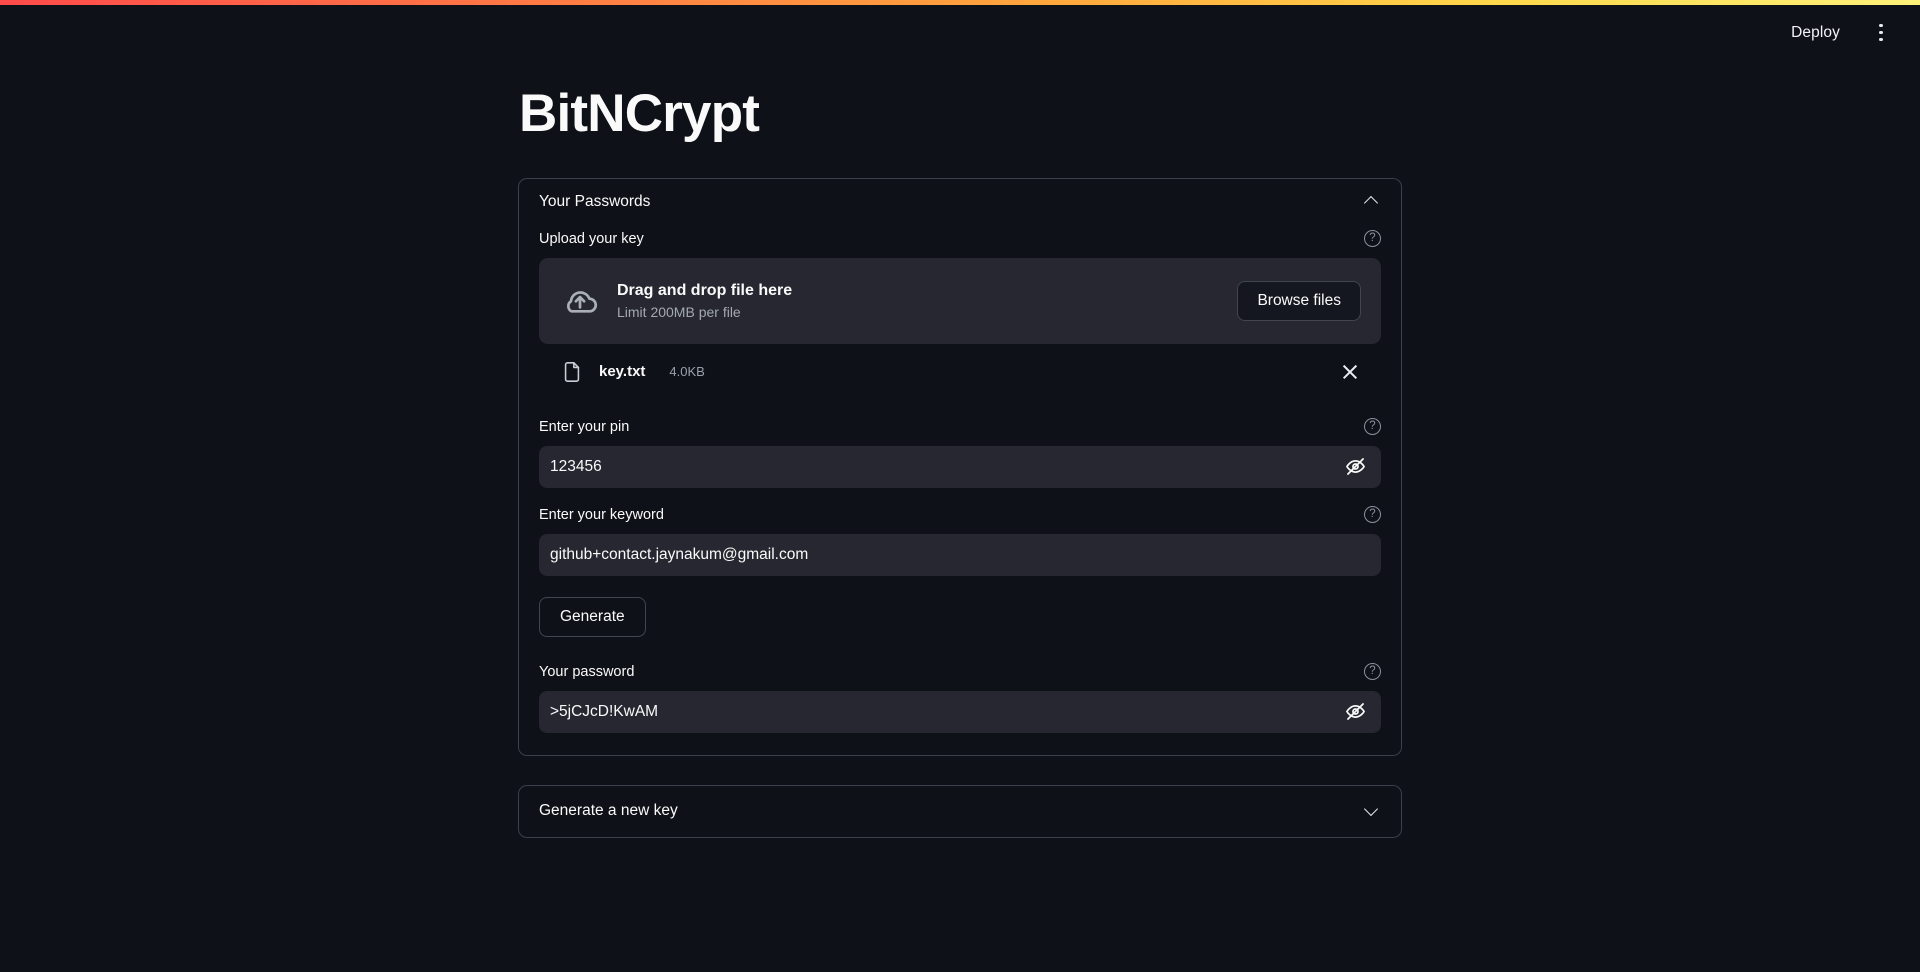 This screenshot has width=1920, height=972. Describe the element at coordinates (601, 514) in the screenshot. I see `keyword-label: Enter your keyword` at that location.